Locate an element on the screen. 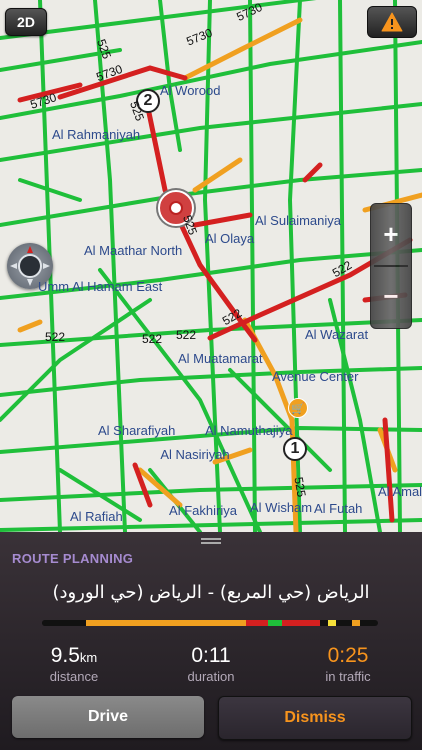  distance-caption: distance is located at coordinates (74, 676).